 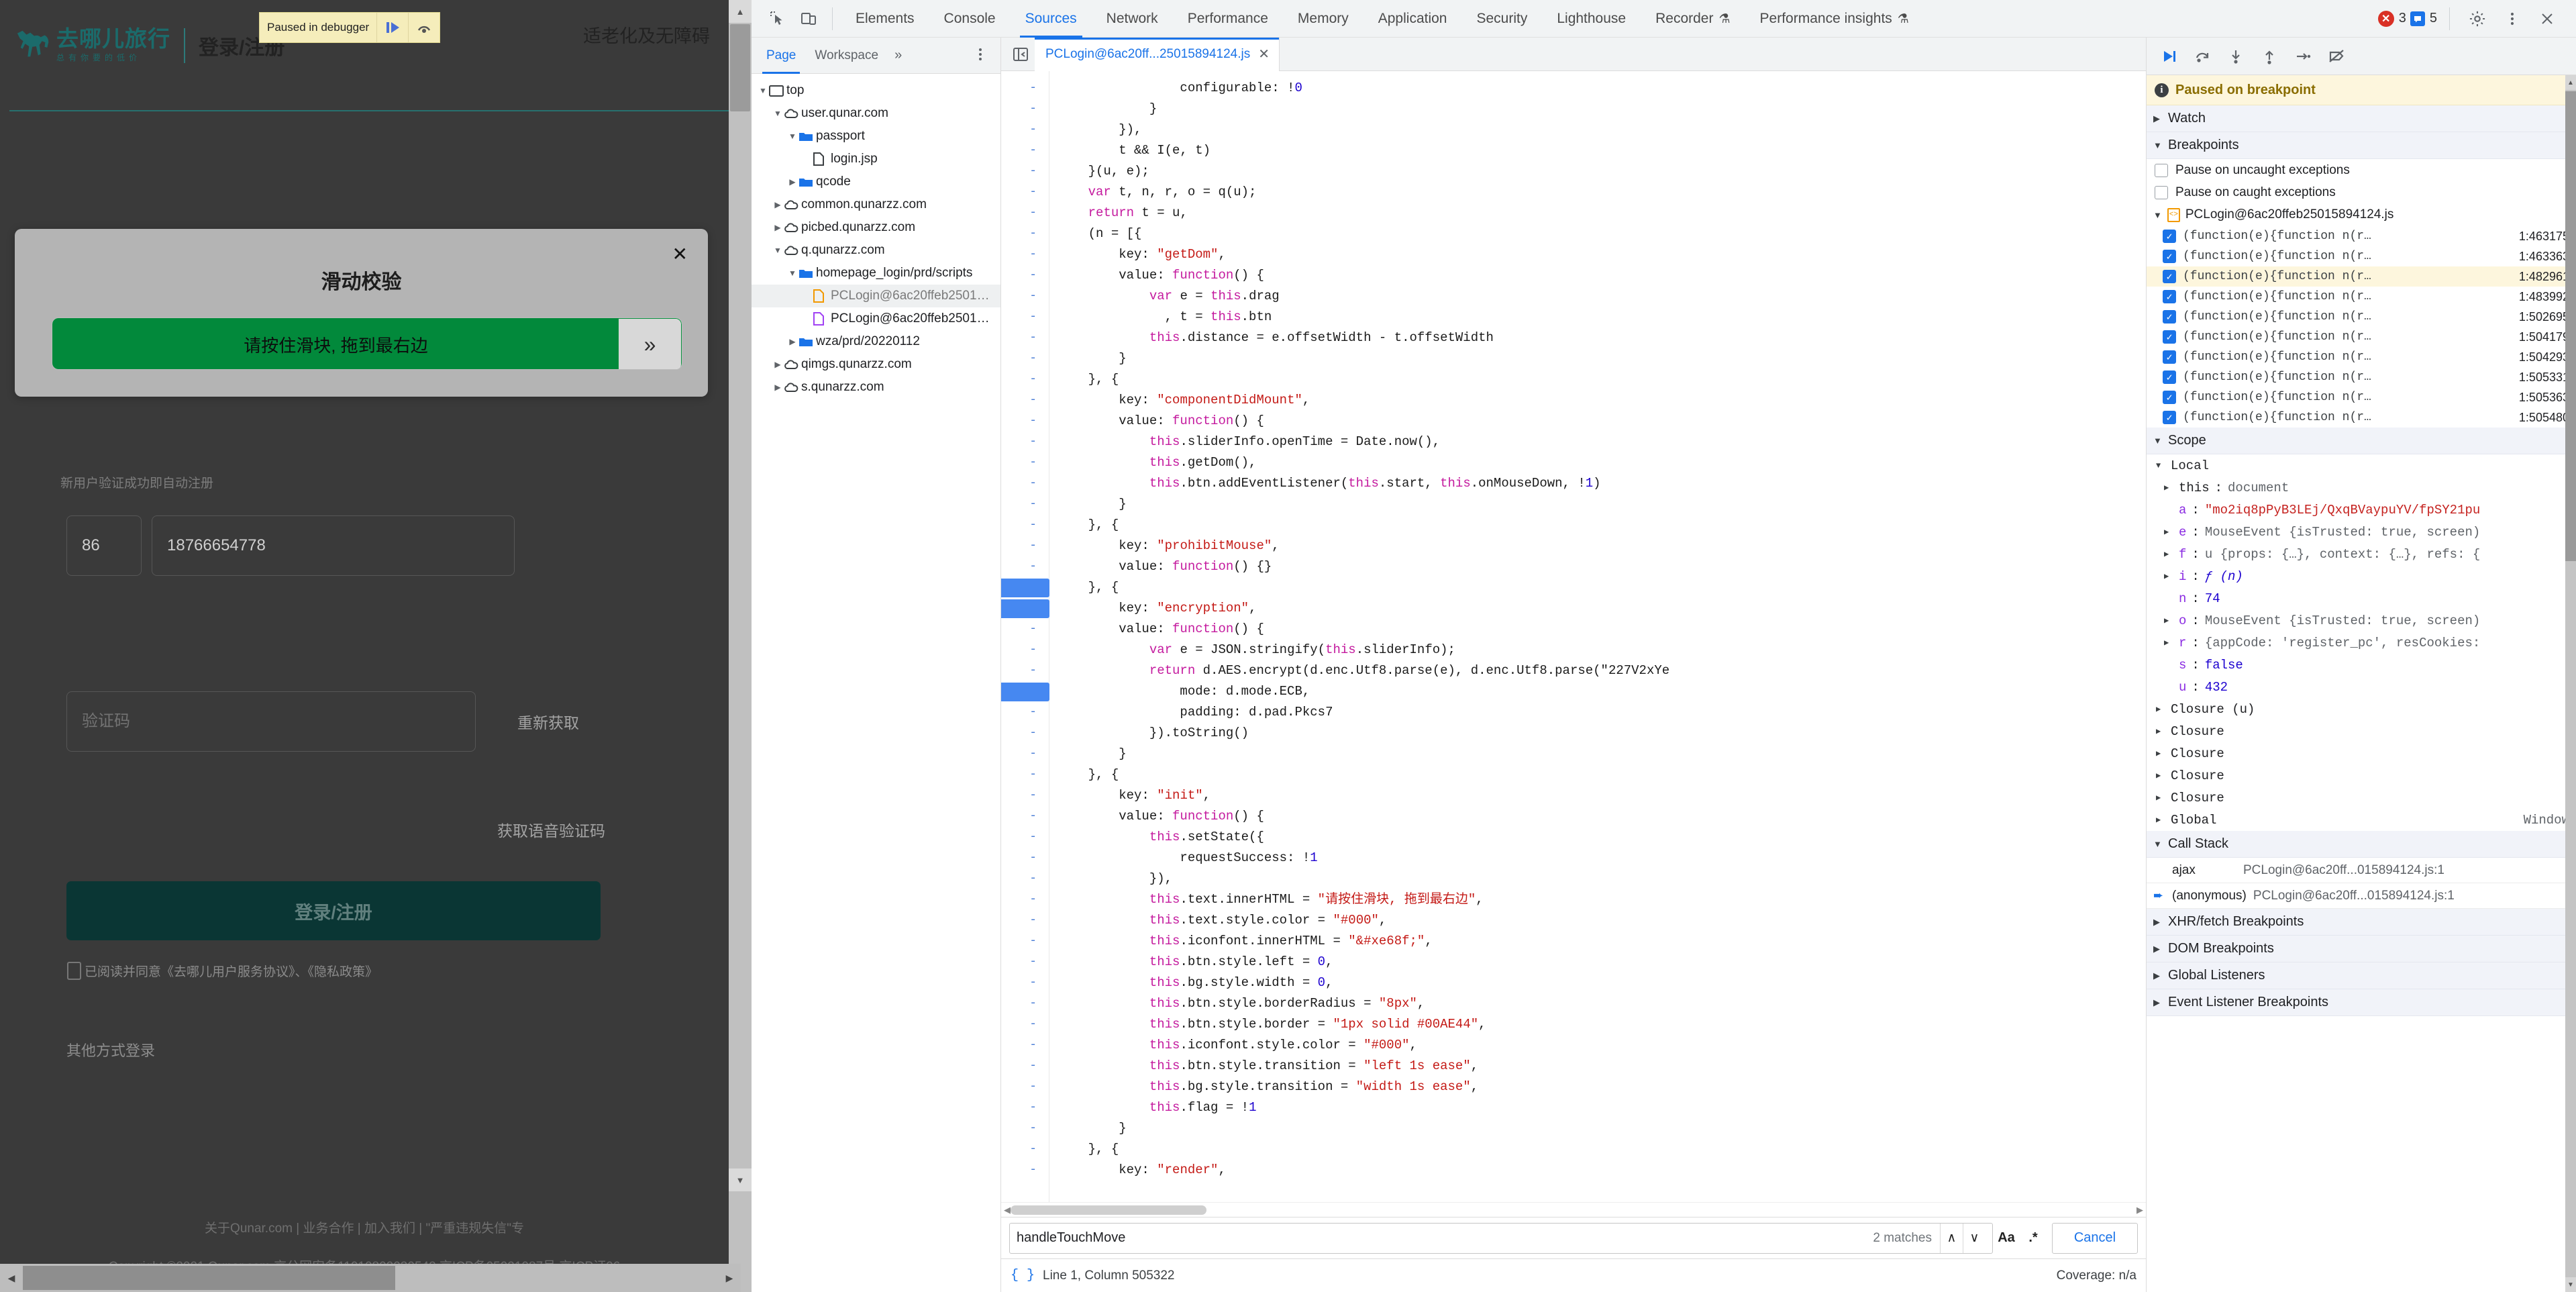 What do you see at coordinates (1412, 19) in the screenshot?
I see `tab-application: Application` at bounding box center [1412, 19].